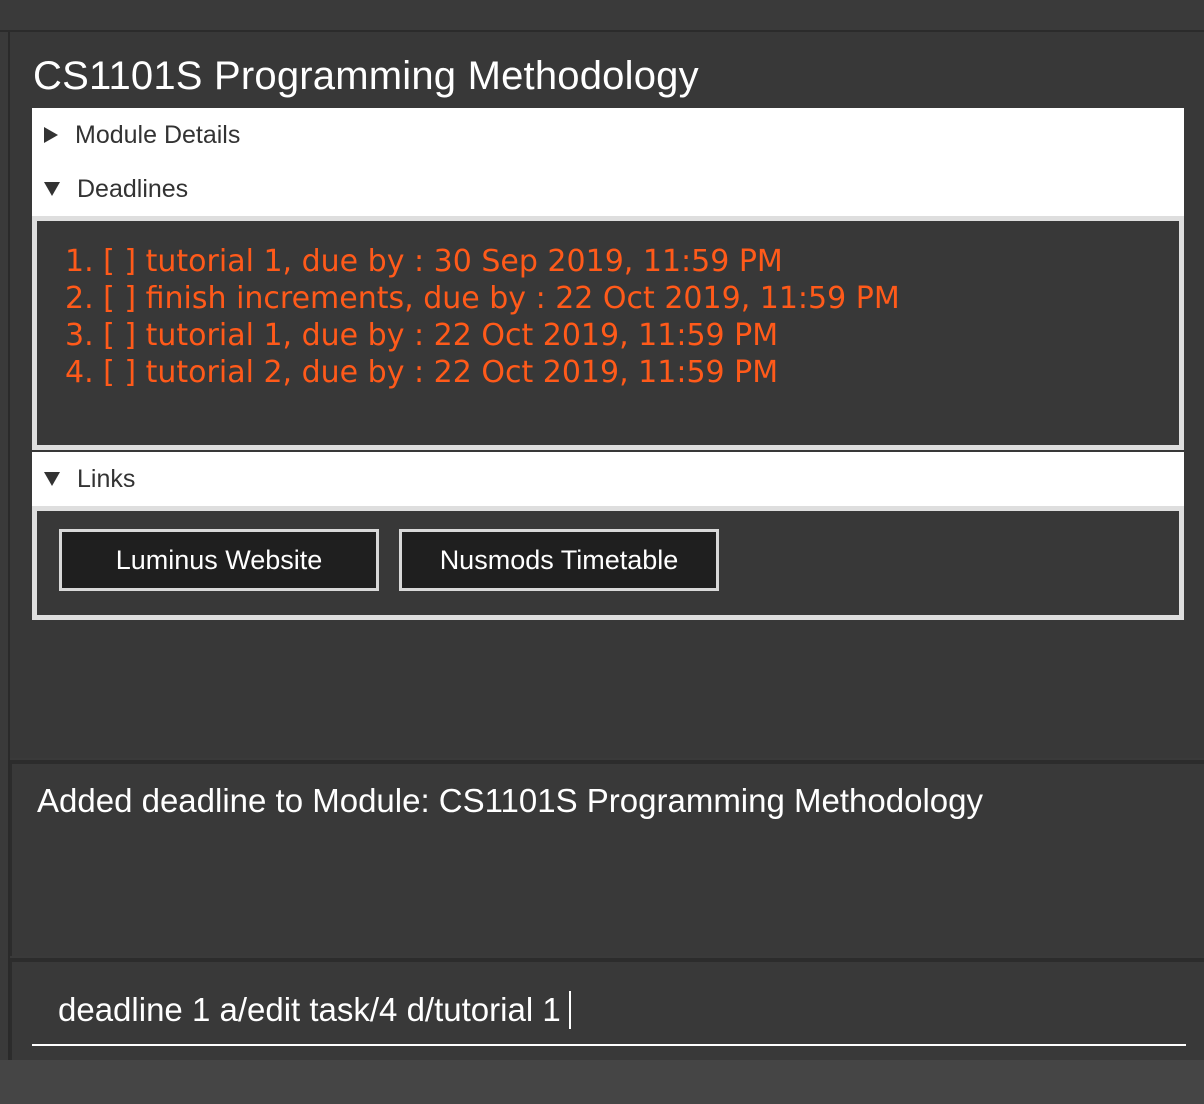 The height and width of the screenshot is (1104, 1204). What do you see at coordinates (608, 479) in the screenshot?
I see `links-header: Links` at bounding box center [608, 479].